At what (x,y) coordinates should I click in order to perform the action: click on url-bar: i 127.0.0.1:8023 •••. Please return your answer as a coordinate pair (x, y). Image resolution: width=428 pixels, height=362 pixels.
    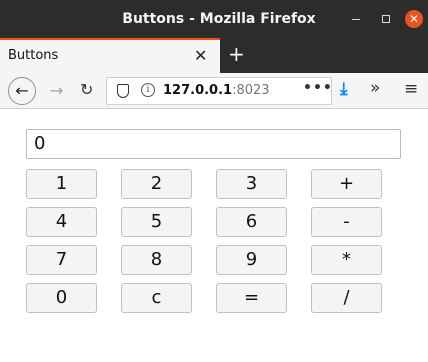
    Looking at the image, I should click on (219, 91).